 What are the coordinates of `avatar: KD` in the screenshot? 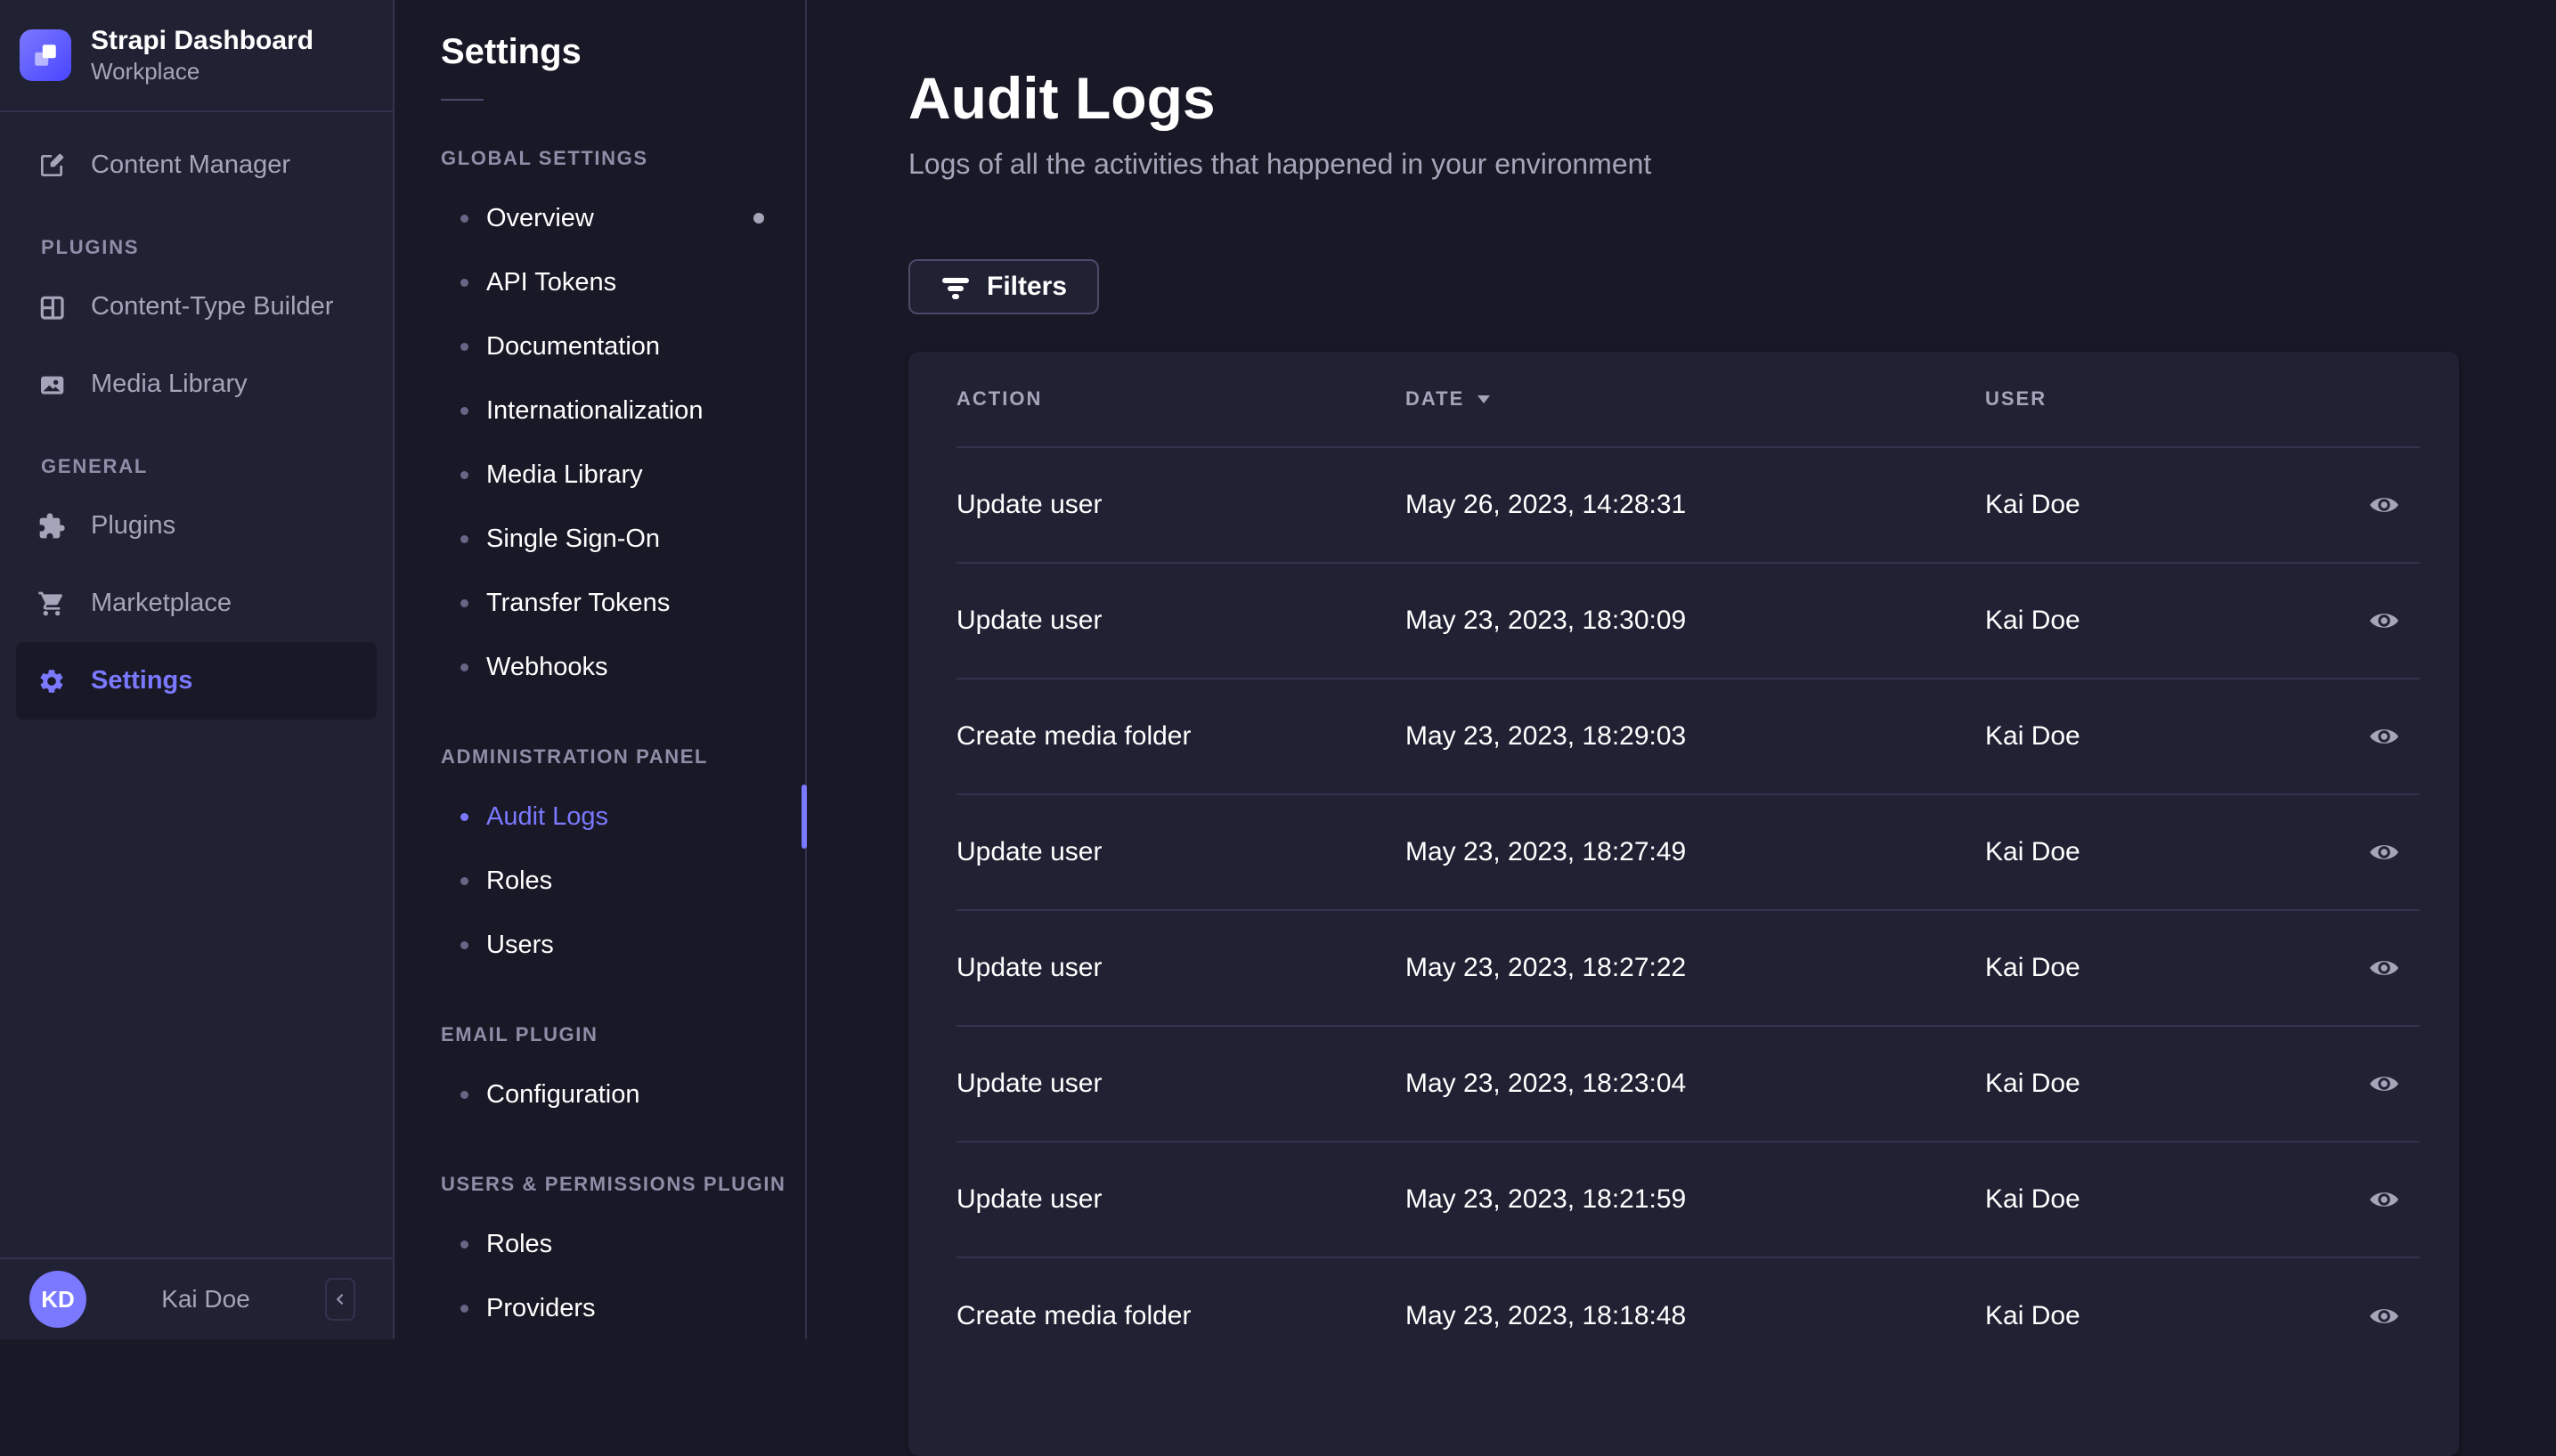 It's located at (57, 1299).